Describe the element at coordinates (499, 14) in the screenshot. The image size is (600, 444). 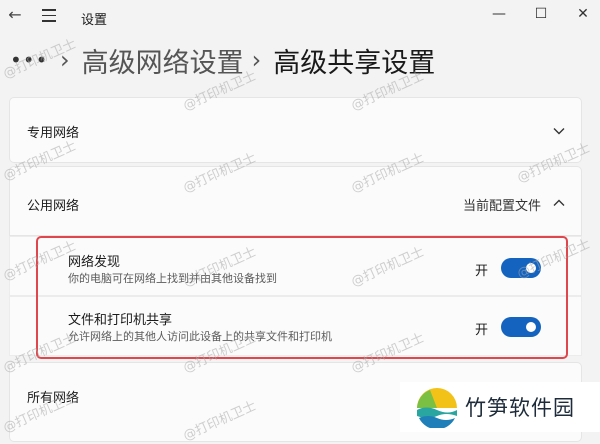
I see `minimize-icon: —` at that location.